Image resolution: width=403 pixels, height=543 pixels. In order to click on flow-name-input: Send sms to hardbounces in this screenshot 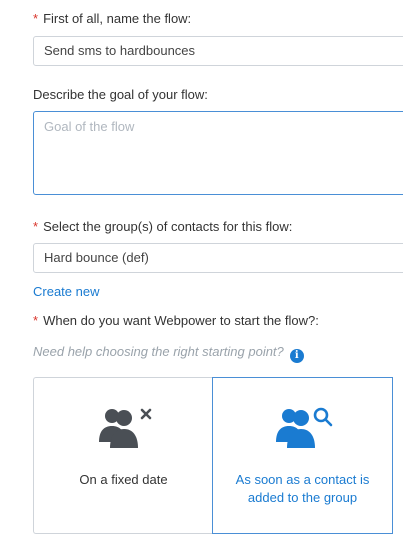, I will do `click(218, 51)`.